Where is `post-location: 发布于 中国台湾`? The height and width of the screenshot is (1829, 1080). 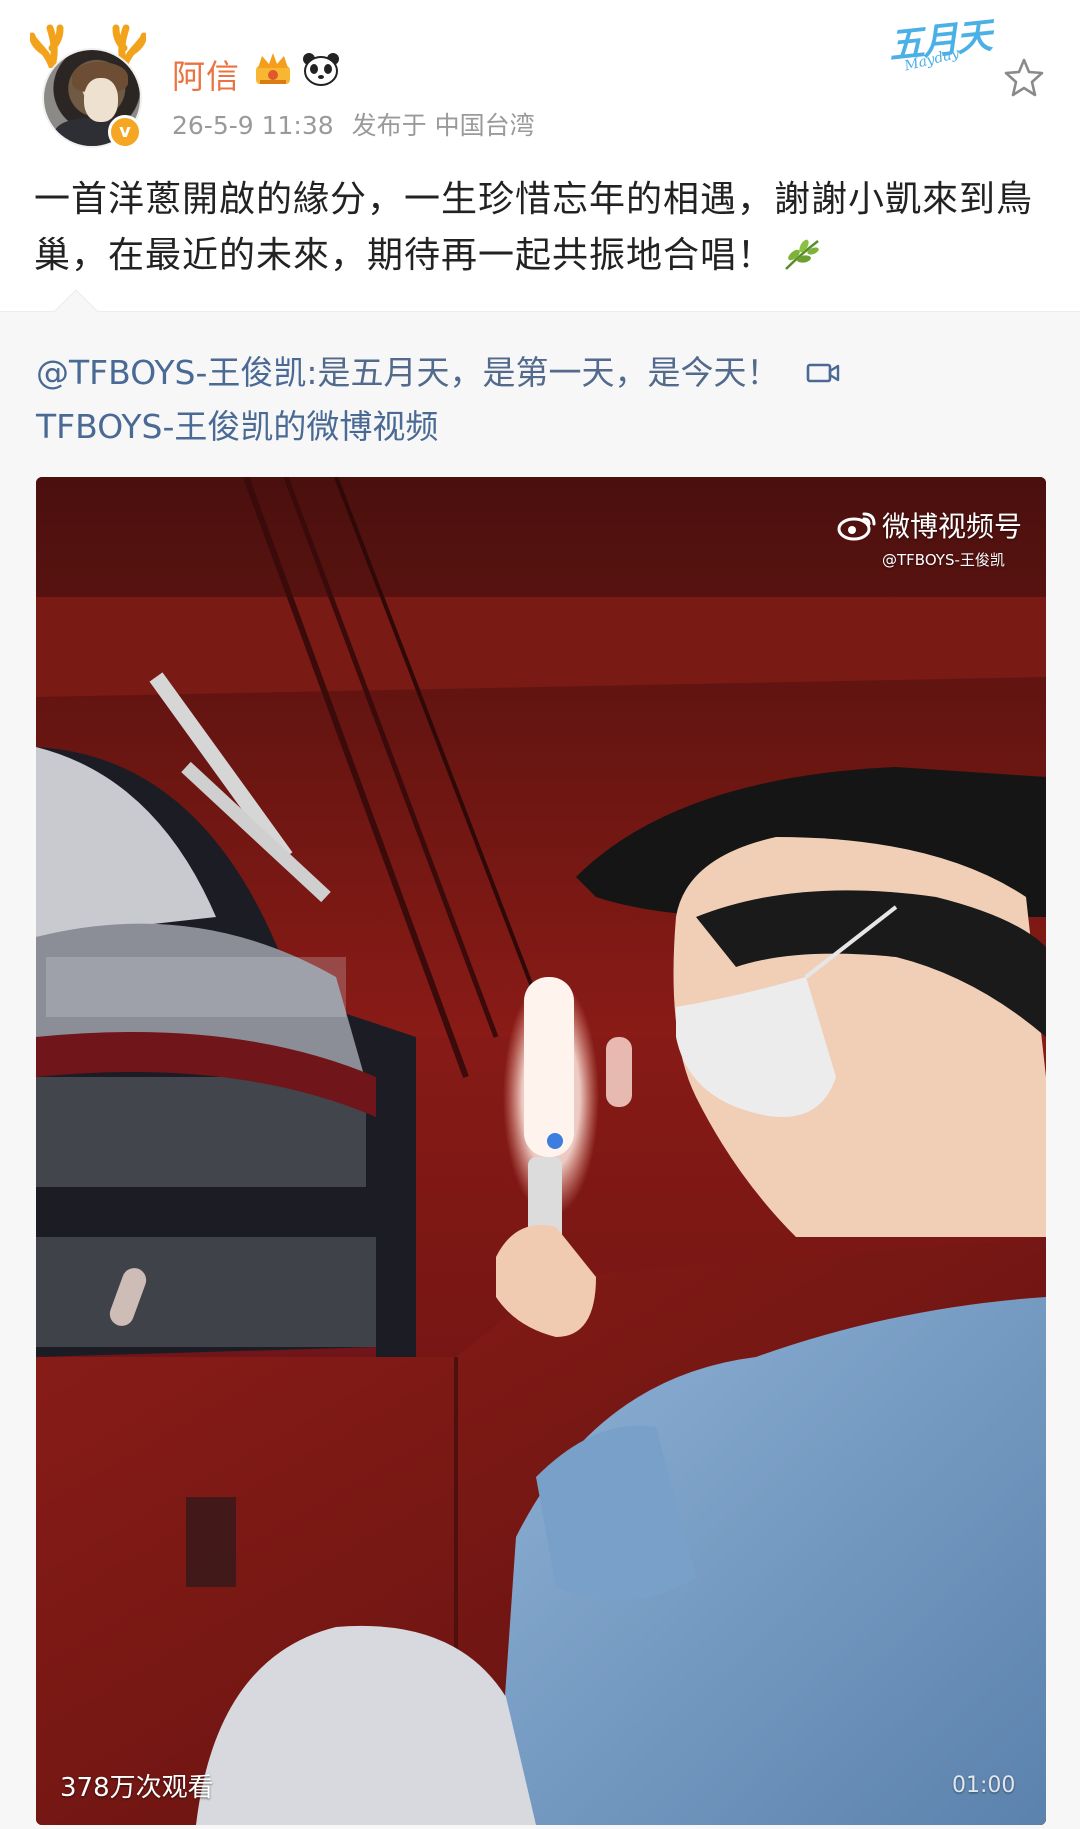 post-location: 发布于 中国台湾 is located at coordinates (443, 125).